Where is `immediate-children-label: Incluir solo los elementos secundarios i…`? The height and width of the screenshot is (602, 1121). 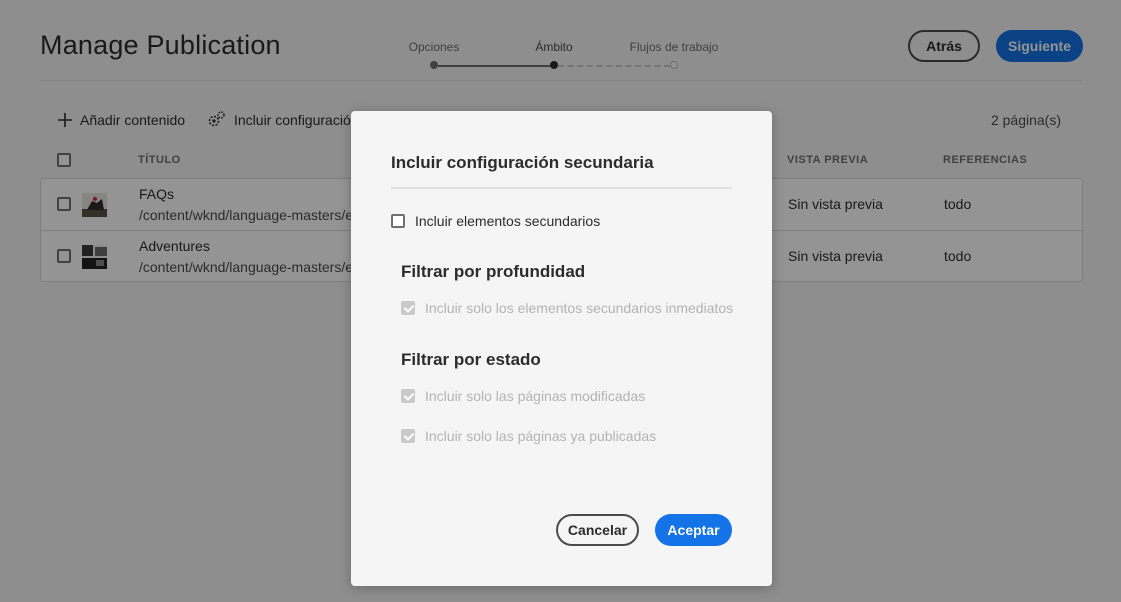
immediate-children-label: Incluir solo los elementos secundarios i… is located at coordinates (579, 308).